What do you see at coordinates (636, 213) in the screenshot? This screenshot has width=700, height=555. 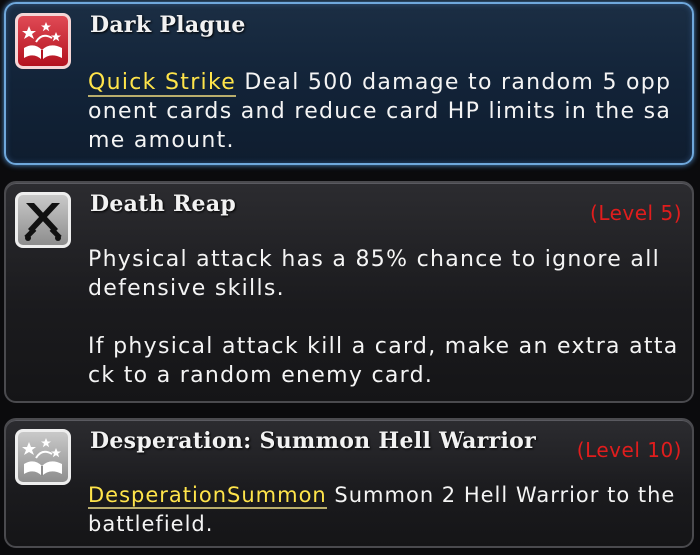 I see `skill-level: (Level 5)` at bounding box center [636, 213].